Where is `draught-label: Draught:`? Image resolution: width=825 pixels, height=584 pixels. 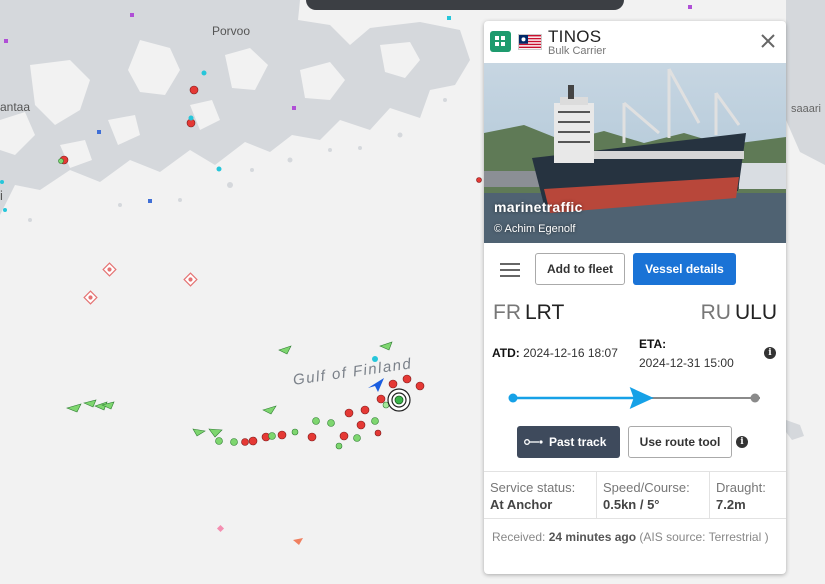
draught-label: Draught: is located at coordinates (741, 487).